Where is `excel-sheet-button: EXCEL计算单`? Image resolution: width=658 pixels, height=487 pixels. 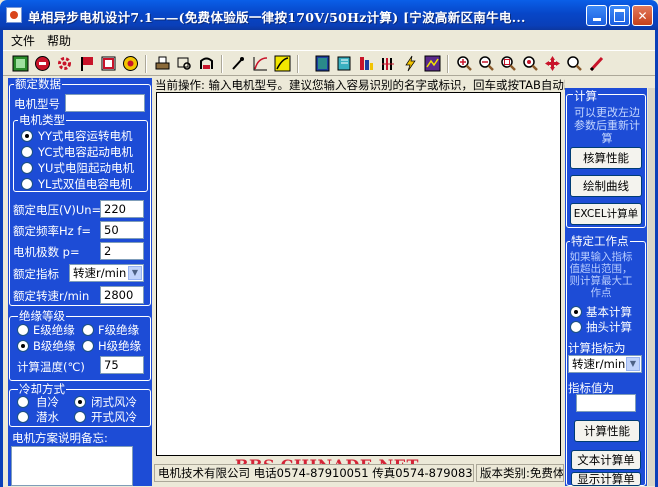
excel-sheet-button: EXCEL计算单 is located at coordinates (606, 214).